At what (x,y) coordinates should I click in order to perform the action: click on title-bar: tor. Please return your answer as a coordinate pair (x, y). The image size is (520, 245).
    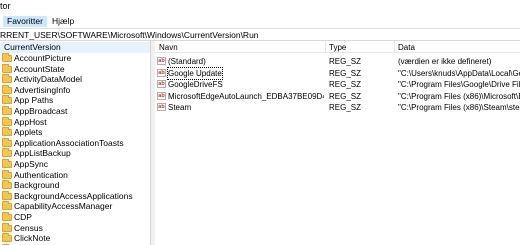
    Looking at the image, I should click on (260, 7).